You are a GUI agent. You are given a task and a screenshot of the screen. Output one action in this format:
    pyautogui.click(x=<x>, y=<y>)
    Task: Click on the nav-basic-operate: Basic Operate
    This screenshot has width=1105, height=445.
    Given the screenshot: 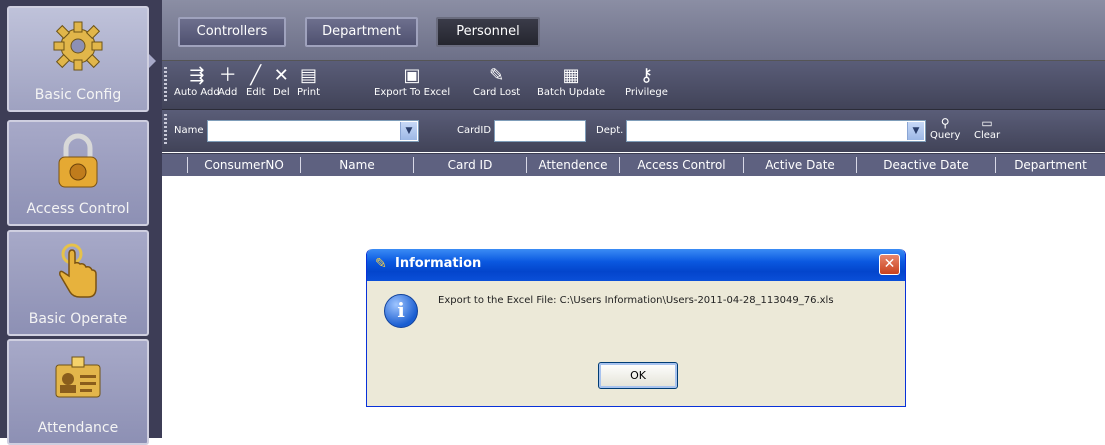 What is the action you would take?
    pyautogui.click(x=78, y=283)
    